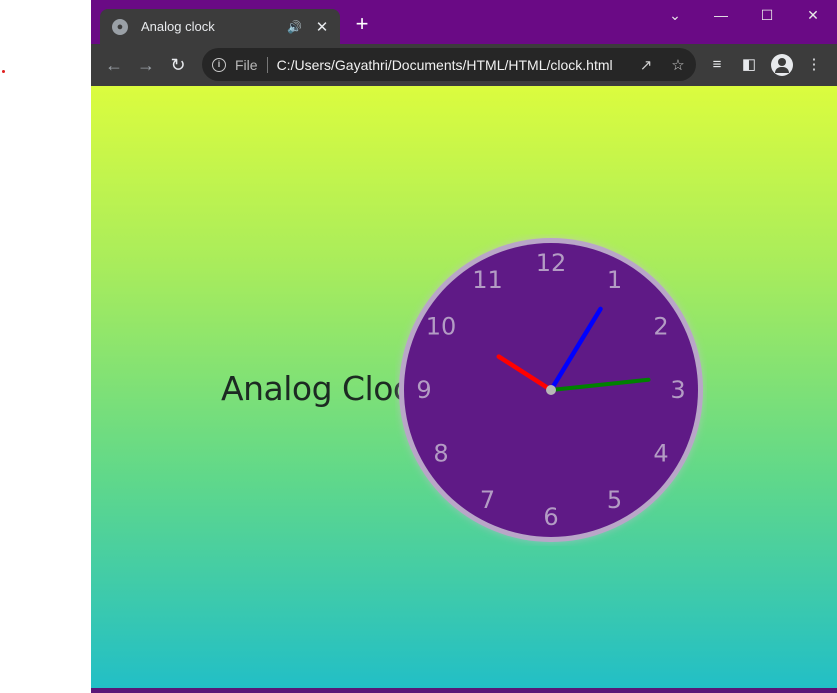  Describe the element at coordinates (178, 65) in the screenshot. I see `reload-icon: ↻` at that location.